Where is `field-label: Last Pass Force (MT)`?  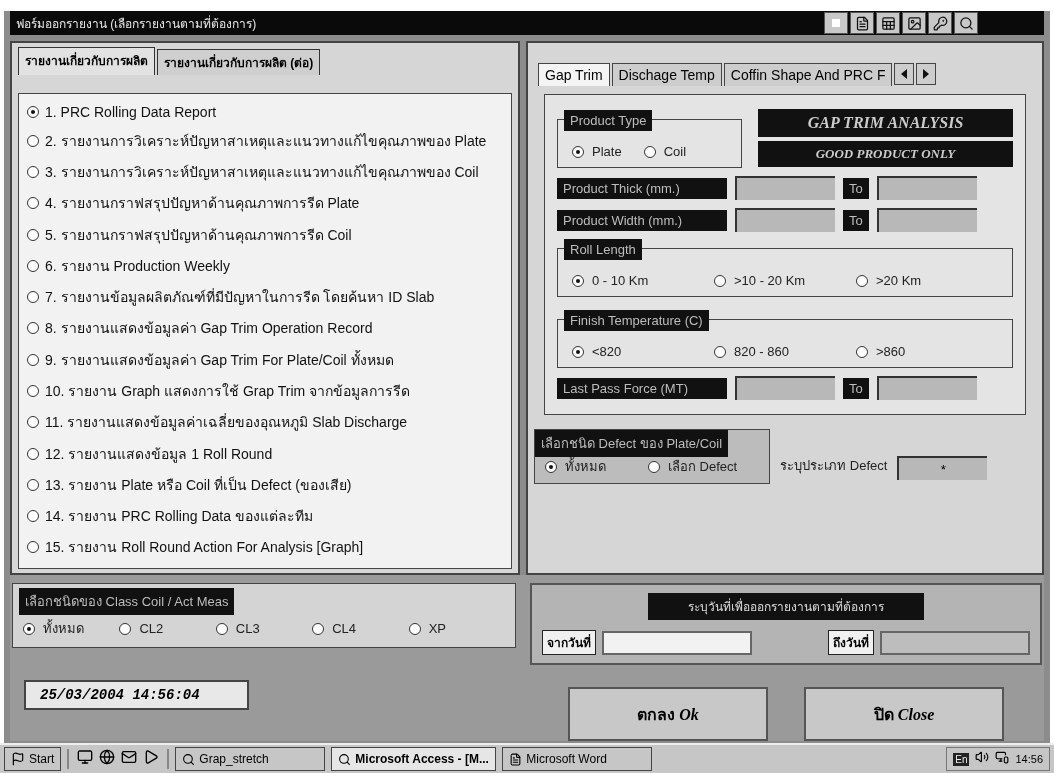
field-label: Last Pass Force (MT) is located at coordinates (642, 388).